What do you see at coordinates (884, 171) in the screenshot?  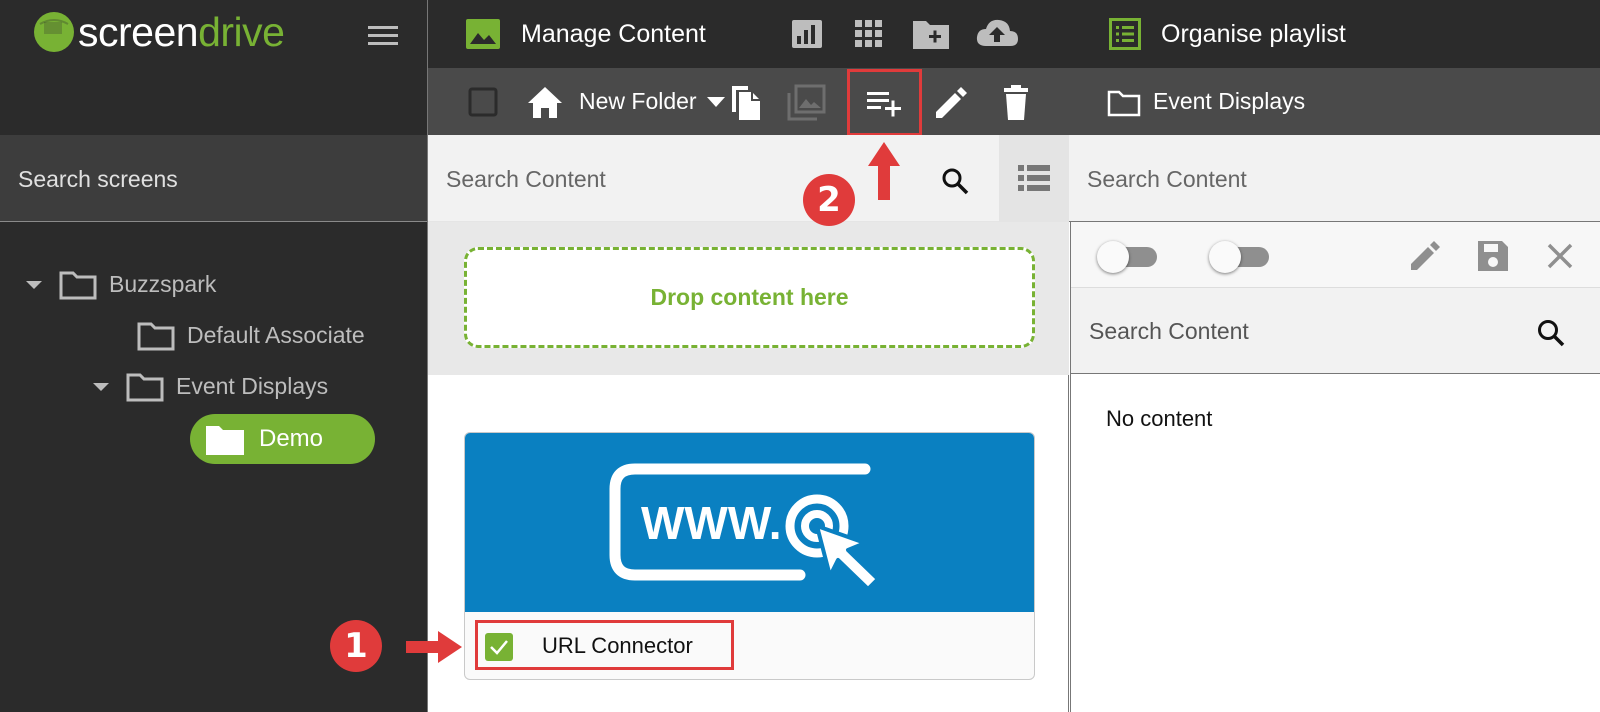 I see `annotation-arrow-up-icon` at bounding box center [884, 171].